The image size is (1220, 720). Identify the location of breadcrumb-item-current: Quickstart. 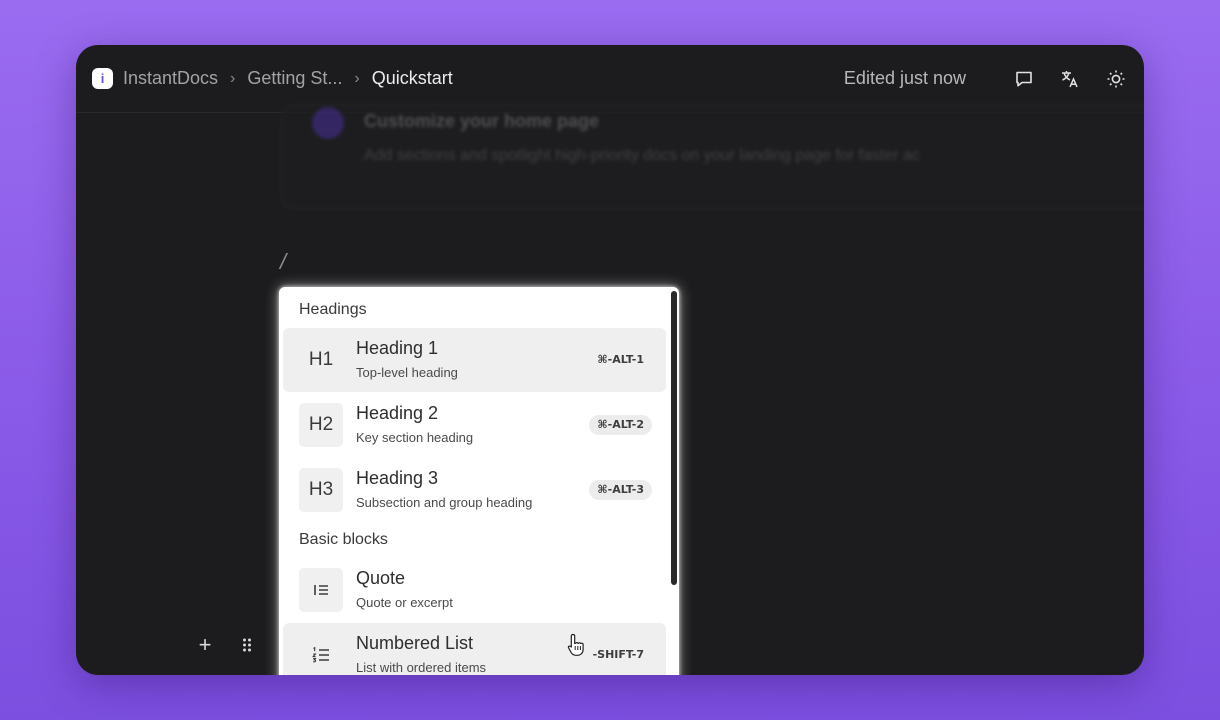
(412, 78).